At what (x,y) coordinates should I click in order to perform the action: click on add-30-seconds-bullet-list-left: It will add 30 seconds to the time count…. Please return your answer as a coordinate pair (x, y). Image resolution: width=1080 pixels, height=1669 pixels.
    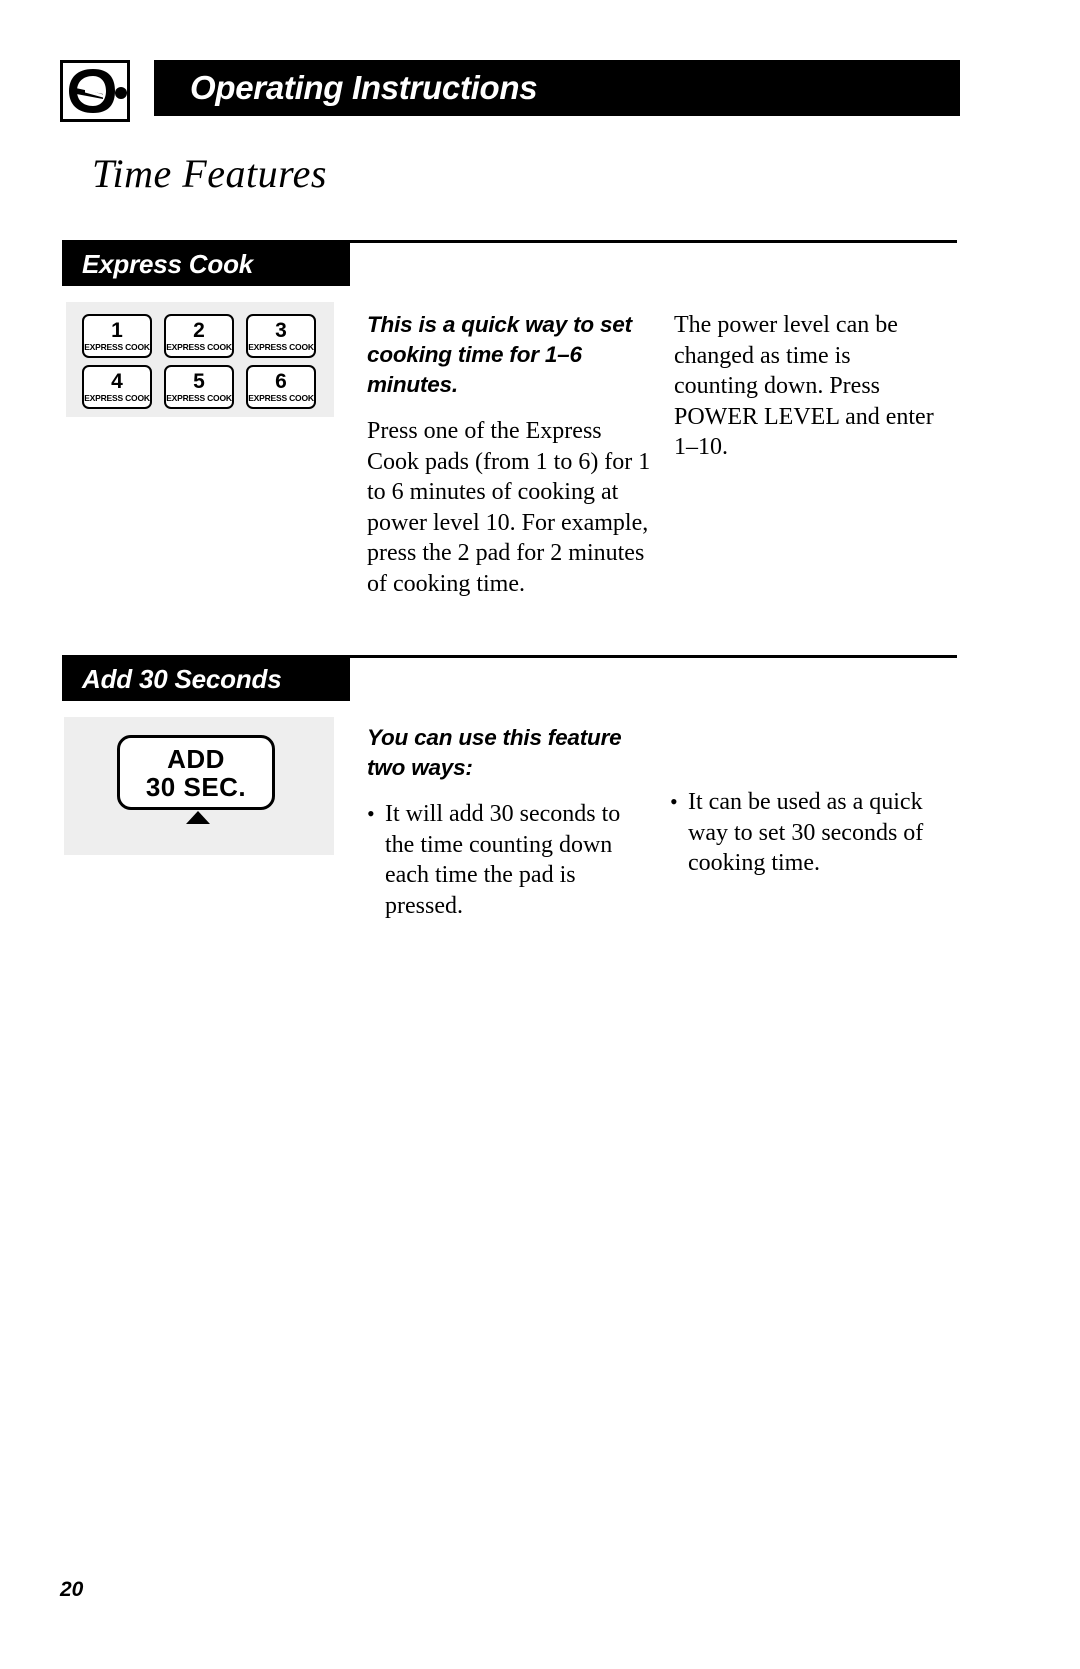
    Looking at the image, I should click on (499, 860).